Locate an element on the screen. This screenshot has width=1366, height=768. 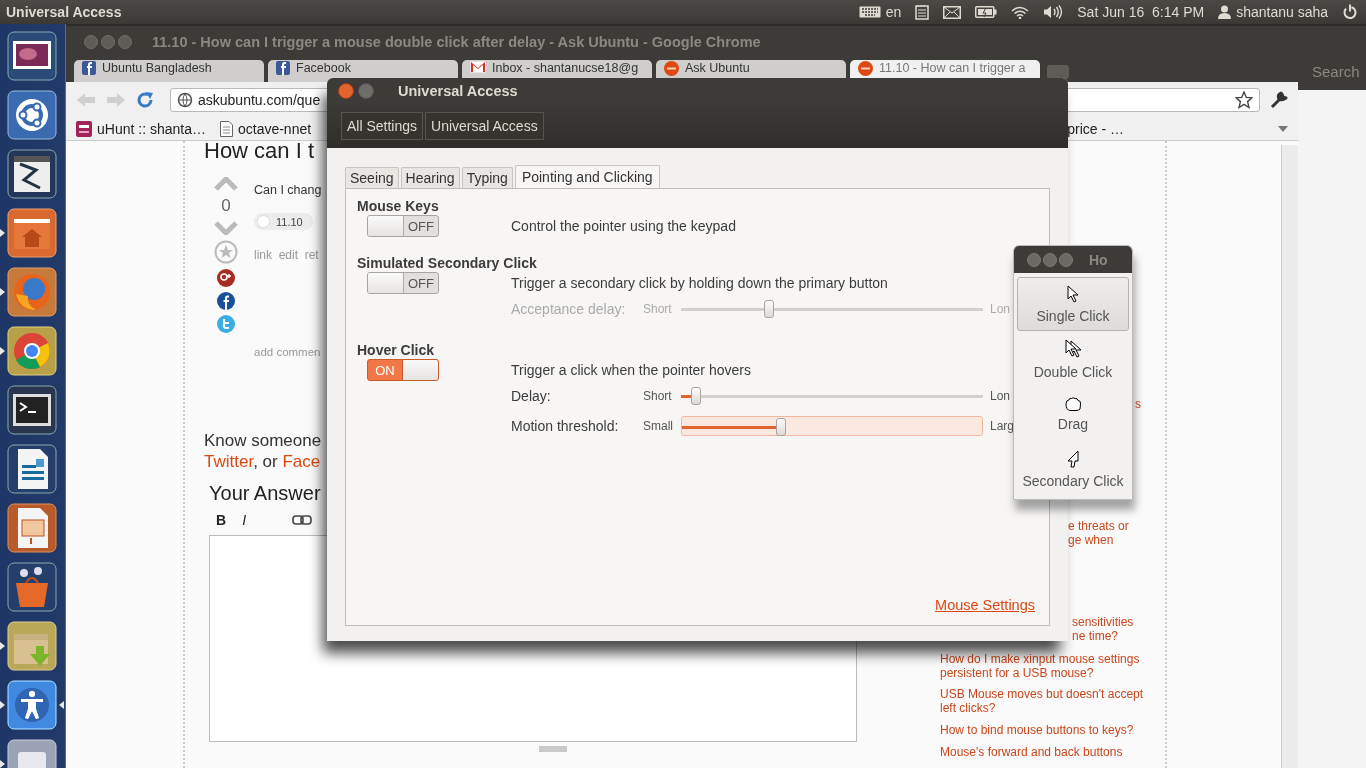
setting-description: Control the pointer using the keypad is located at coordinates (623, 226).